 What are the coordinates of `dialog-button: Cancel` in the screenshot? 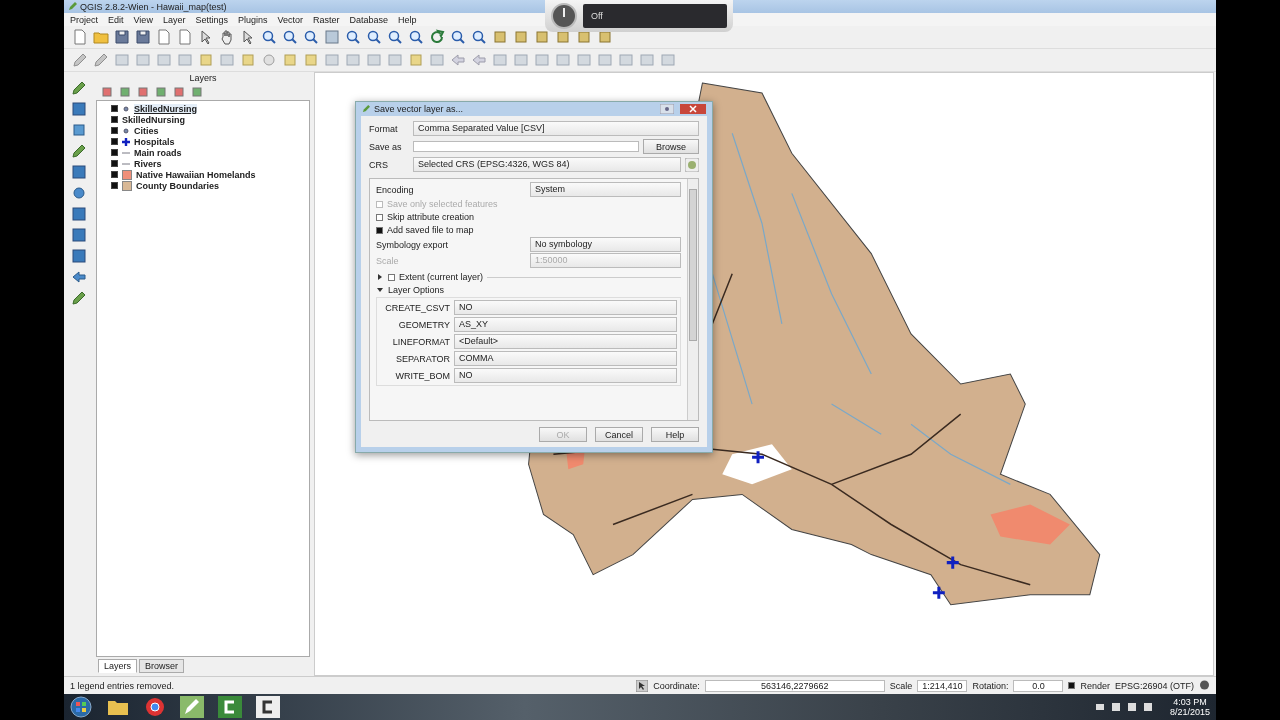 It's located at (619, 434).